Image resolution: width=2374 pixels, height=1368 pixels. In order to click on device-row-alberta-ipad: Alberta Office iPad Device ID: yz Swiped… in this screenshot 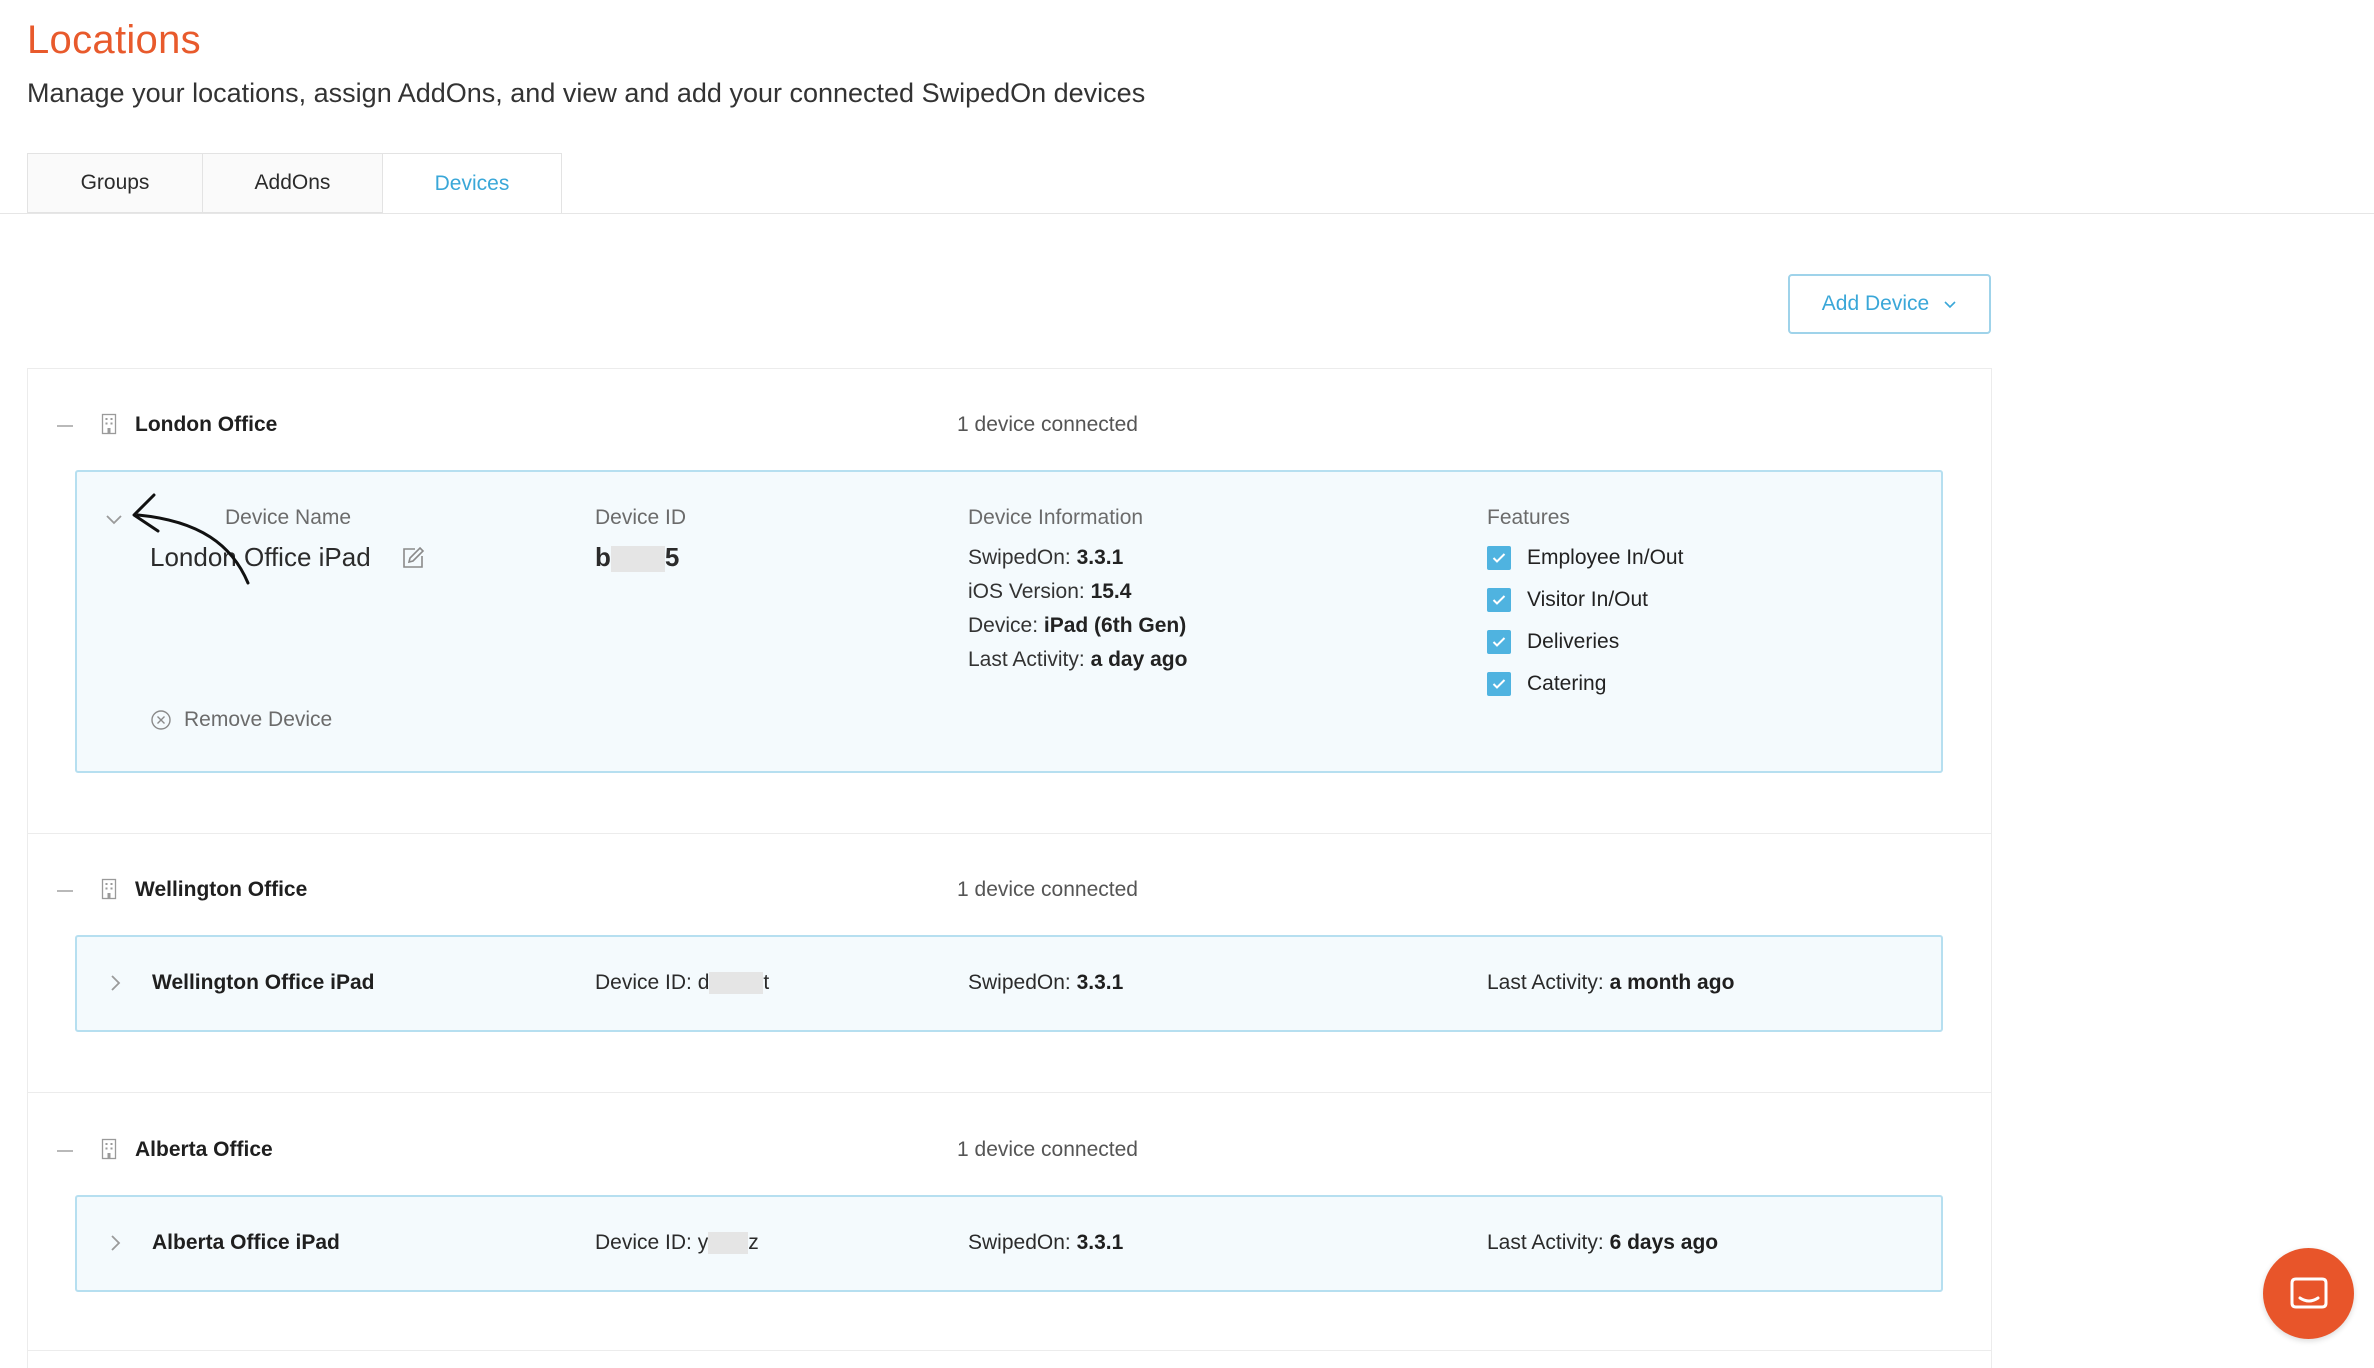, I will do `click(1009, 1243)`.